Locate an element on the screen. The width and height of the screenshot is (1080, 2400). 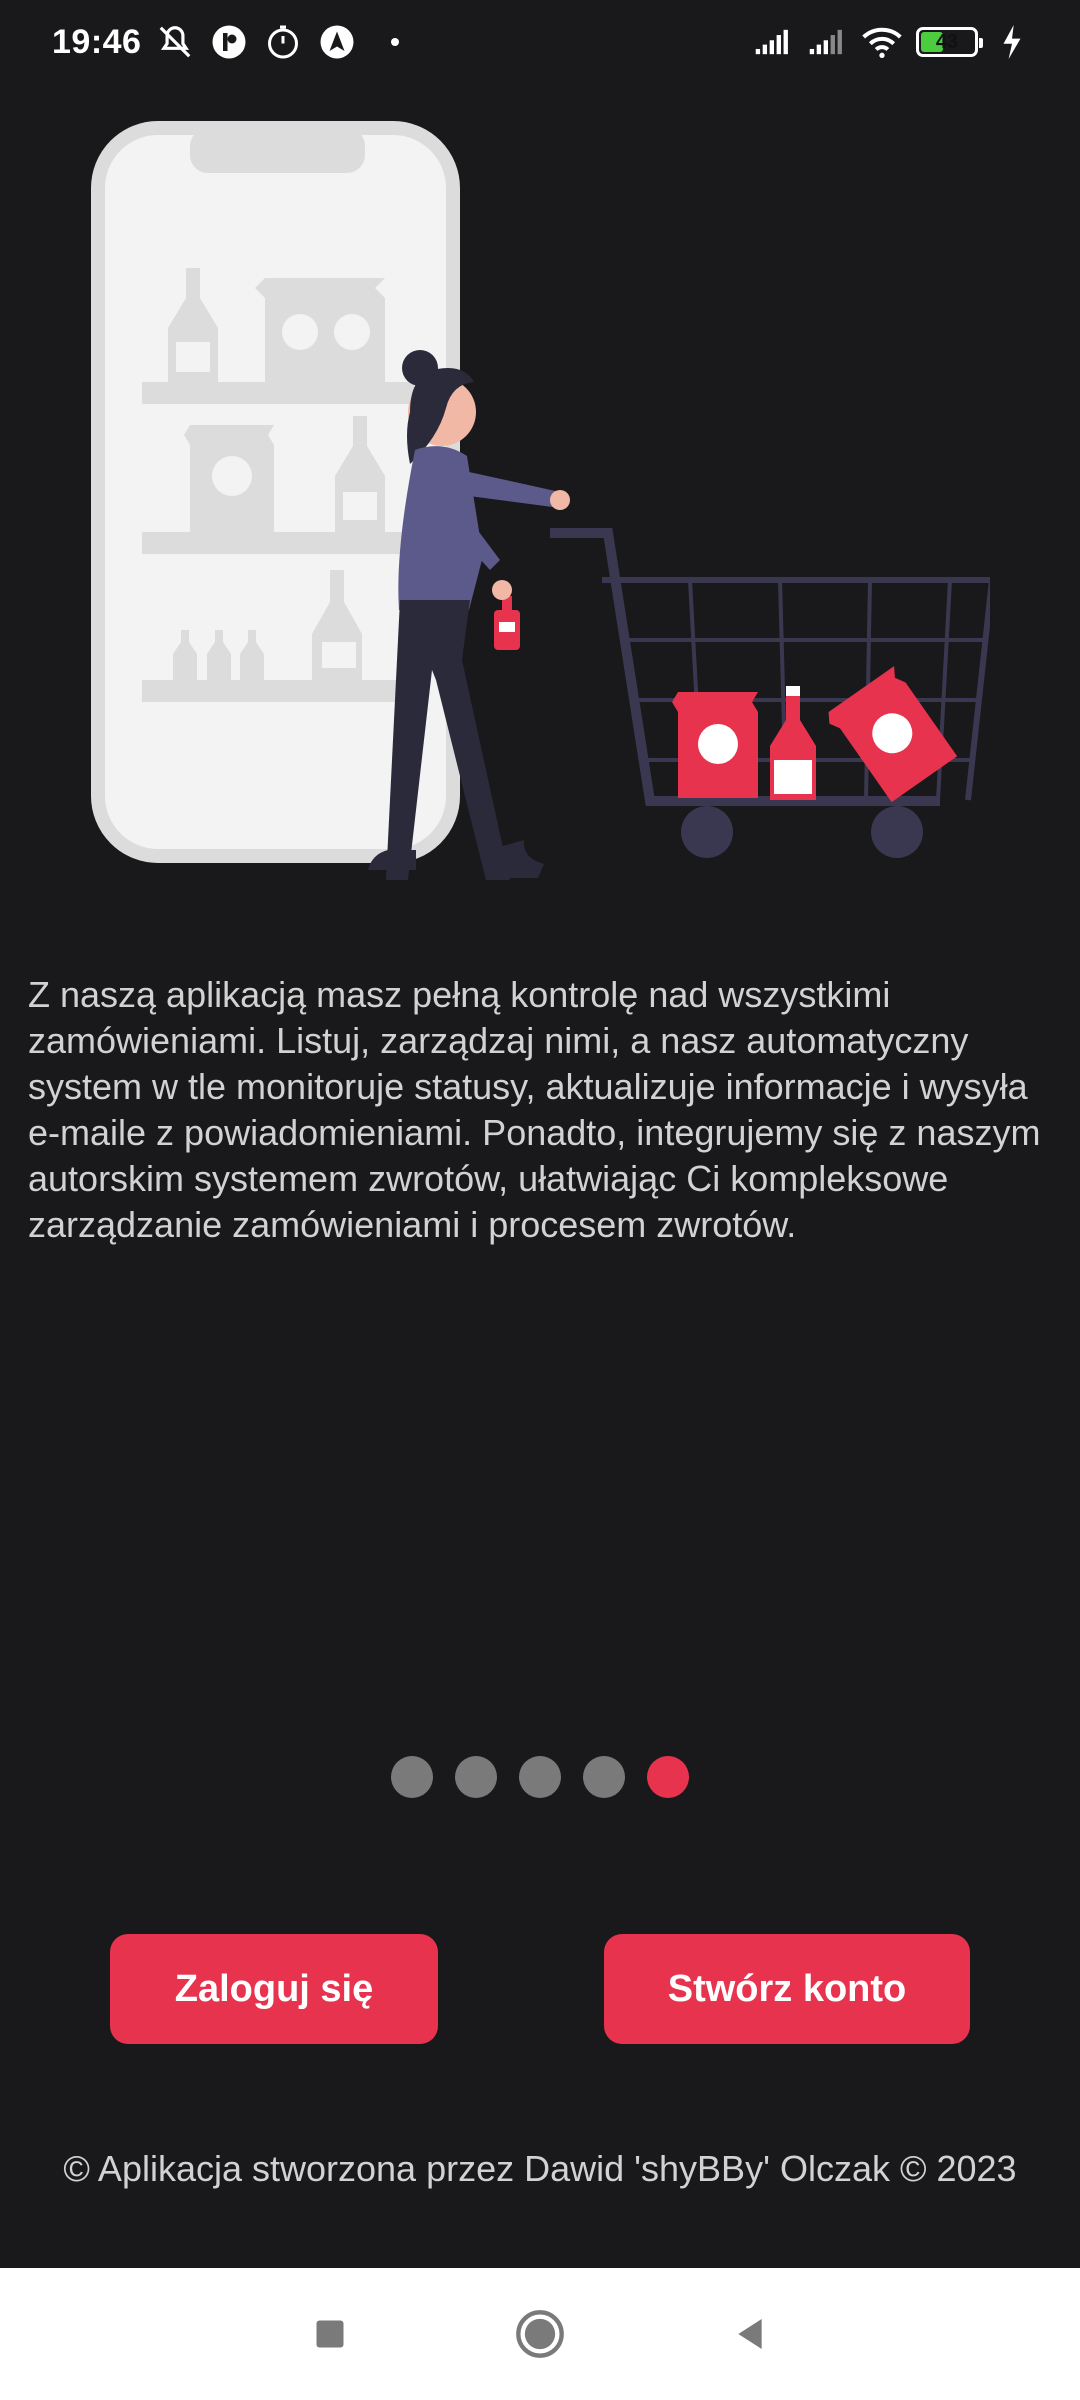
back-icon is located at coordinates (750, 2334).